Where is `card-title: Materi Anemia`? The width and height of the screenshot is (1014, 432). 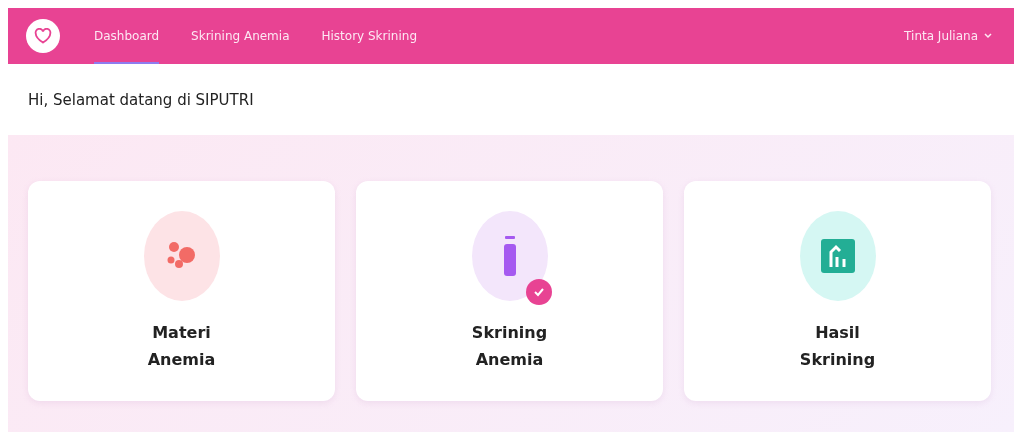 card-title: Materi Anemia is located at coordinates (181, 346).